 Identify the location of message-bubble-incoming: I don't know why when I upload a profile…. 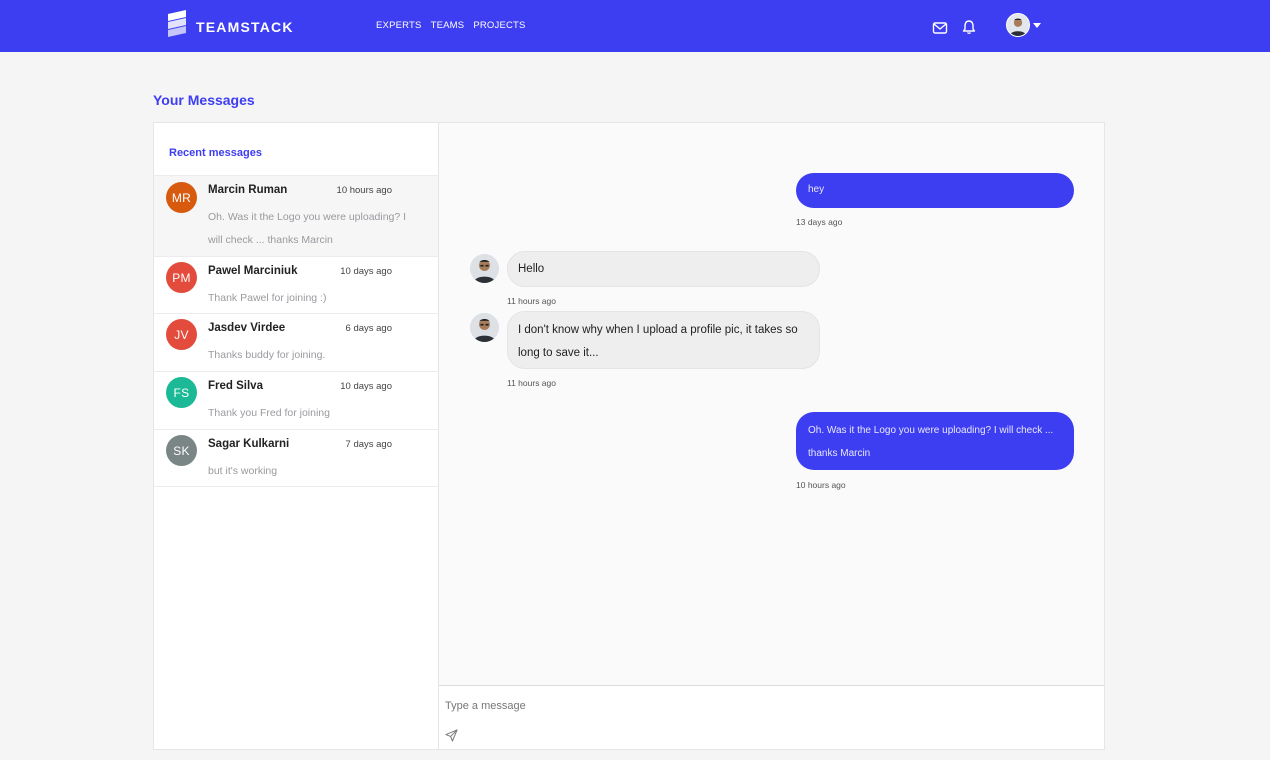
(663, 340).